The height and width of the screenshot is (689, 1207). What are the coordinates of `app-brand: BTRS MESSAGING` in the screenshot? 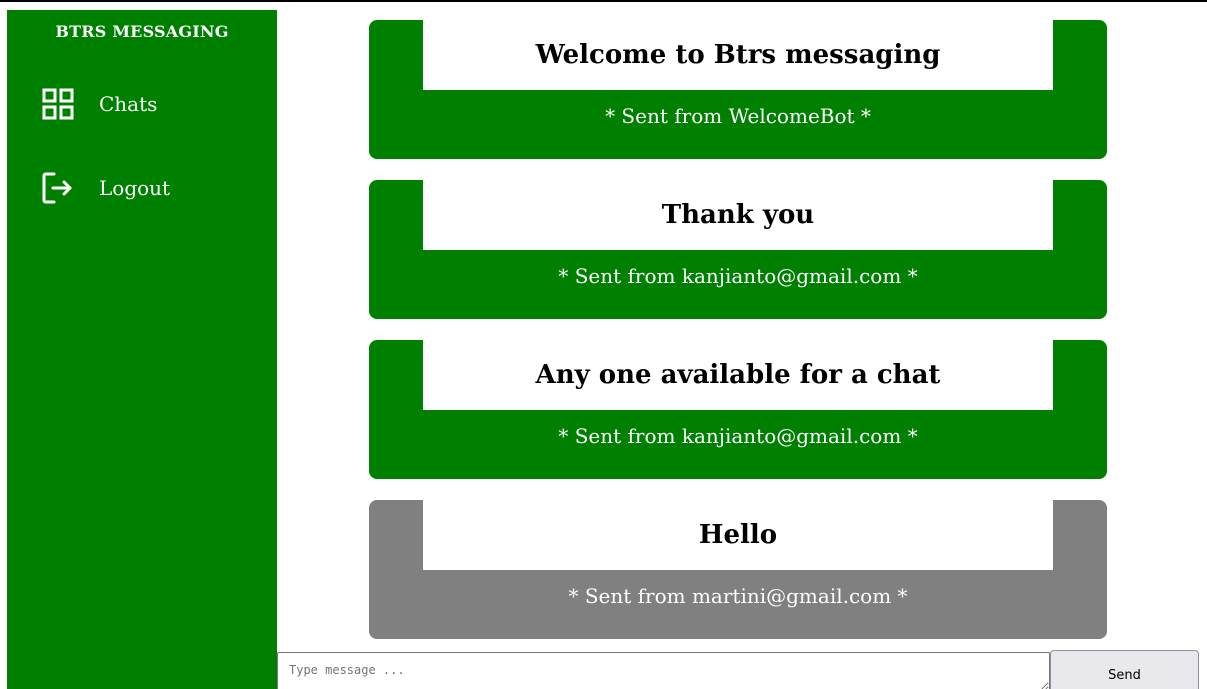 It's located at (142, 31).